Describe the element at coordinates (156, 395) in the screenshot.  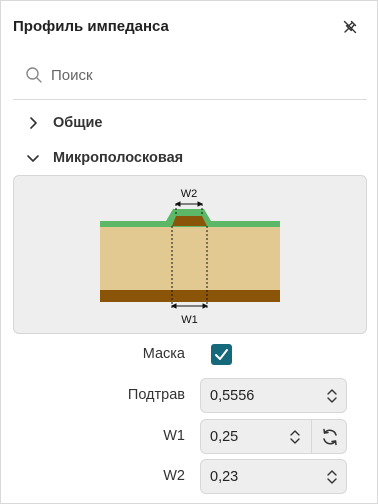
I see `etch-label: Подтрав` at that location.